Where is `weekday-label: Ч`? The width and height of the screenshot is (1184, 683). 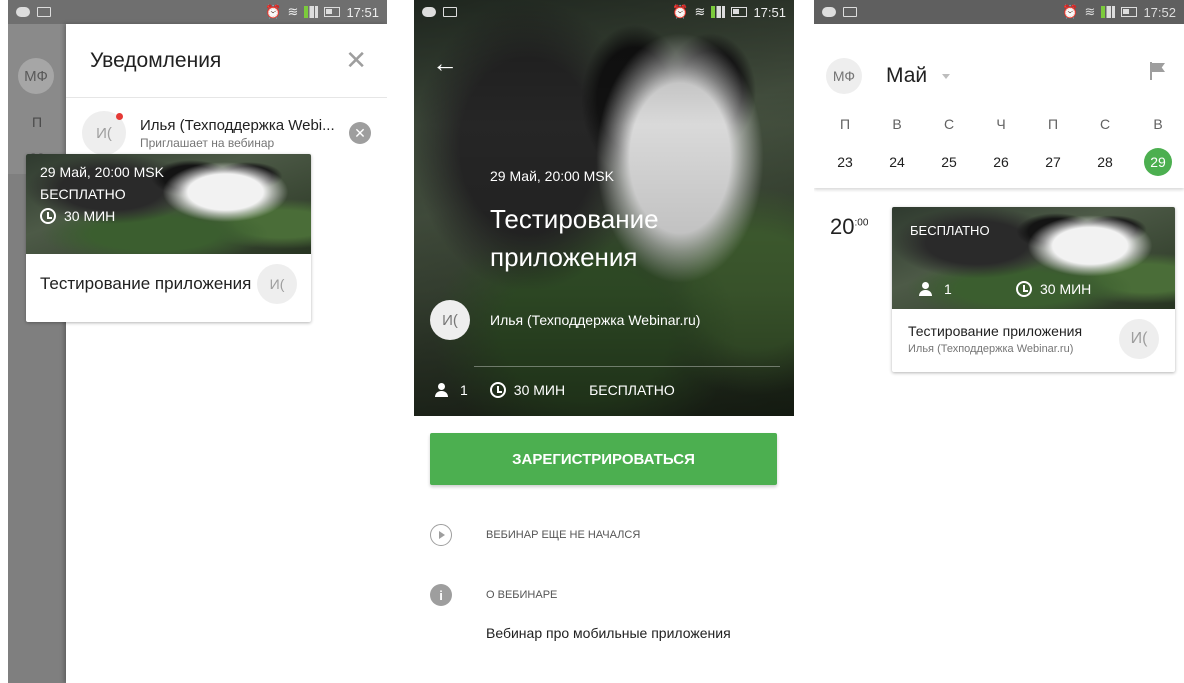 weekday-label: Ч is located at coordinates (1001, 124).